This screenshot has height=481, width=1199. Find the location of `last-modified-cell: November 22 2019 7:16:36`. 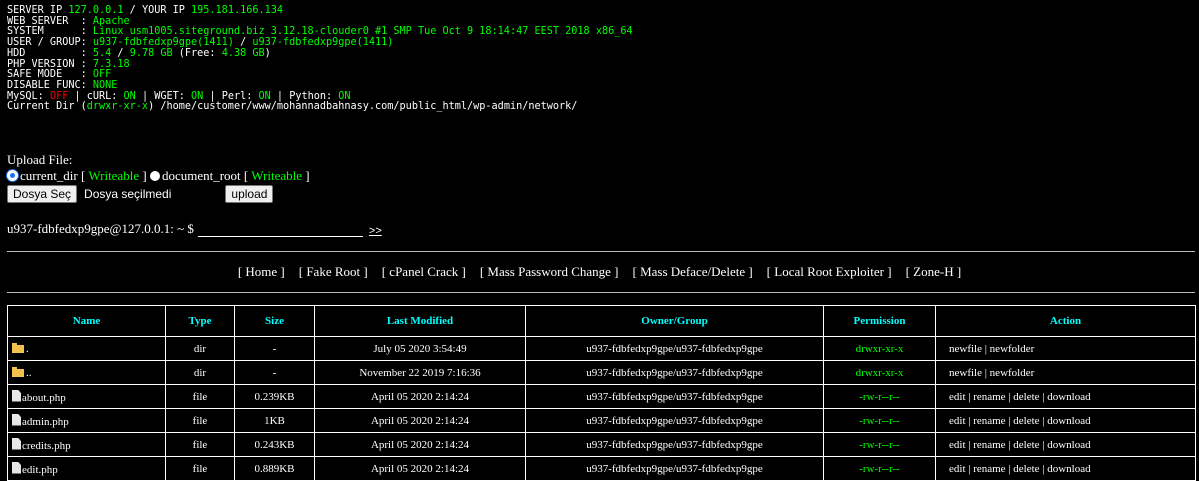

last-modified-cell: November 22 2019 7:16:36 is located at coordinates (420, 372).